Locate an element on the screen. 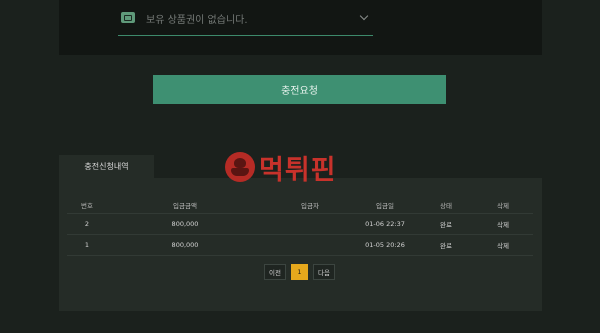  logo-emblem-icon is located at coordinates (240, 167).